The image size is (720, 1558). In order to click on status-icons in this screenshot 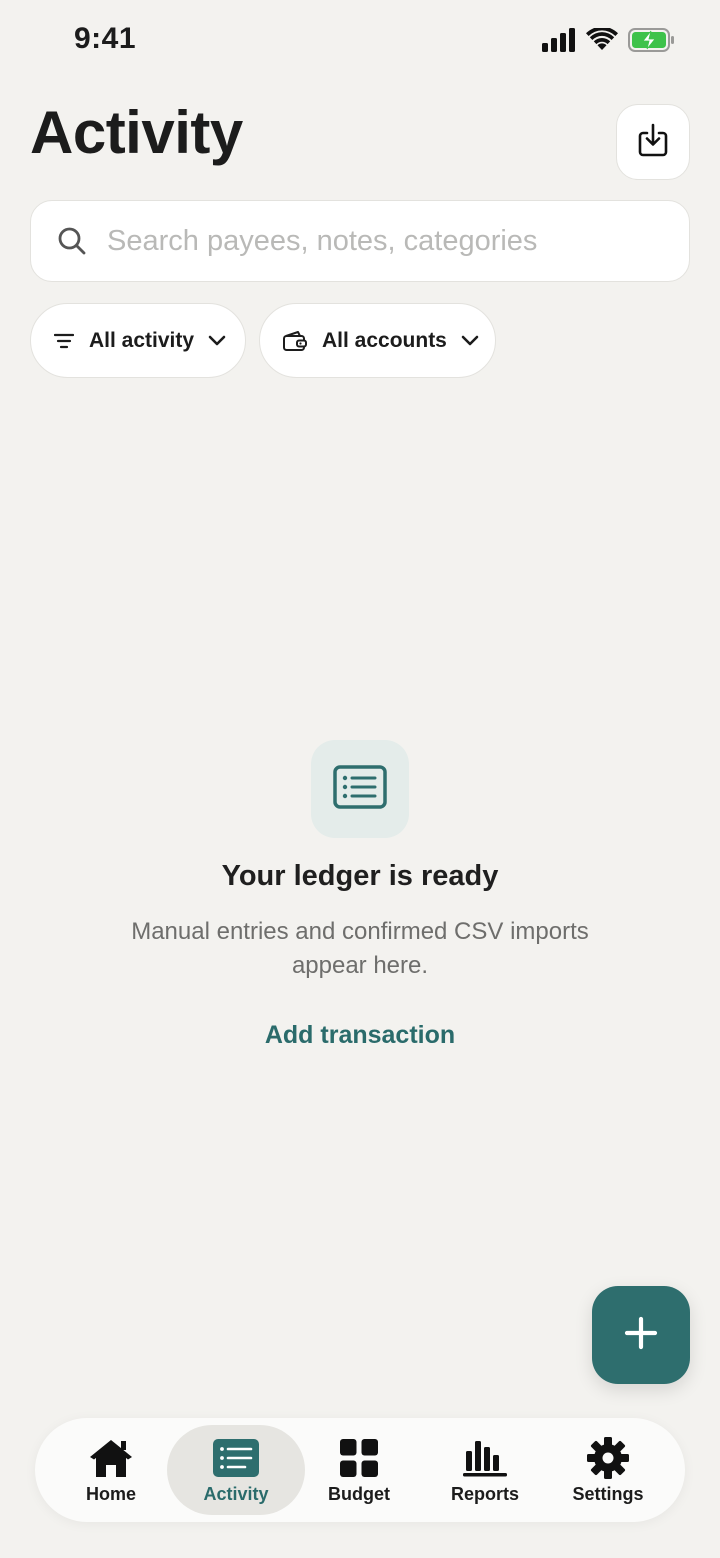, I will do `click(609, 41)`.